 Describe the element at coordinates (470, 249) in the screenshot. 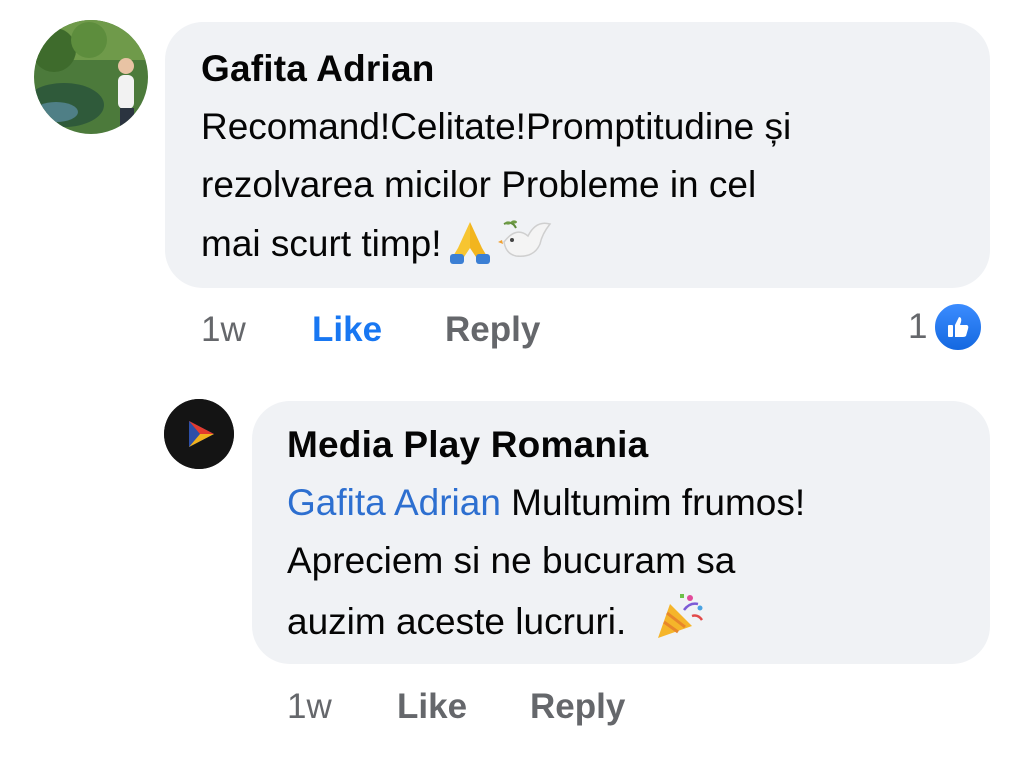

I see `folded-hands-icon` at that location.